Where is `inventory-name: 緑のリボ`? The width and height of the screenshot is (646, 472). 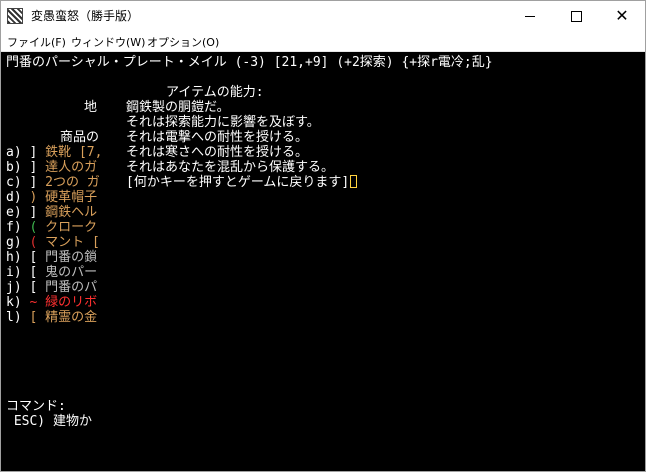
inventory-name: 緑のリボ is located at coordinates (71, 302).